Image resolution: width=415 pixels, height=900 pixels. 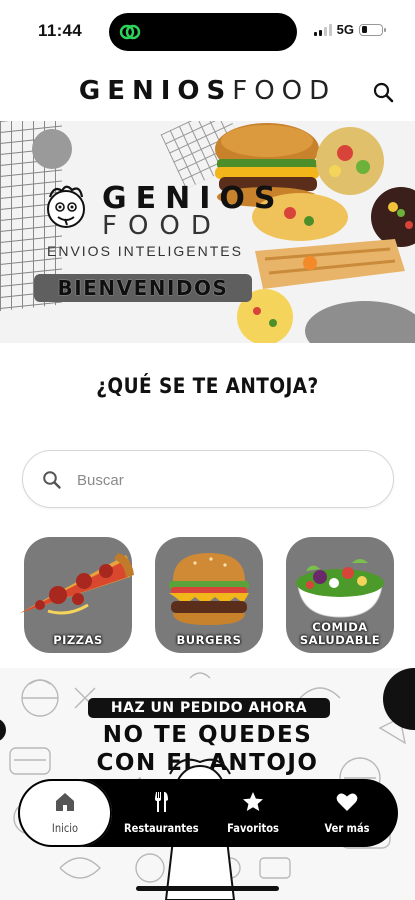 What do you see at coordinates (209, 708) in the screenshot?
I see `promo-pill: HAZ UN PEDIDO AHORA` at bounding box center [209, 708].